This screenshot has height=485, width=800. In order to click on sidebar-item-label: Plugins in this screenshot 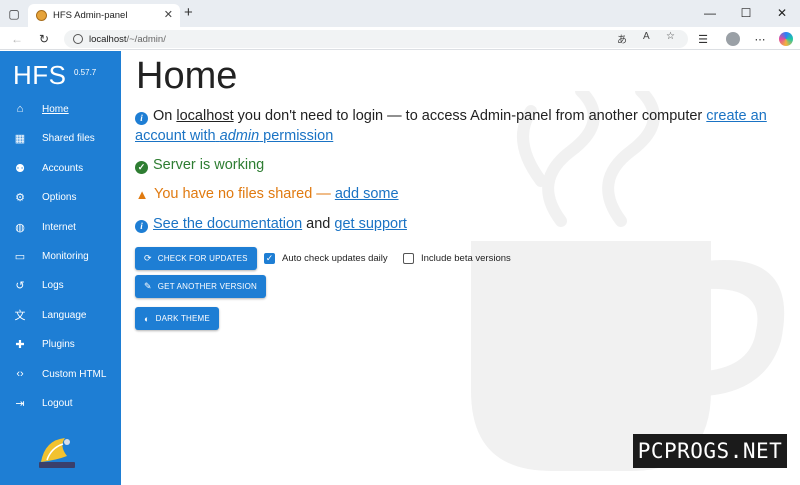, I will do `click(58, 344)`.